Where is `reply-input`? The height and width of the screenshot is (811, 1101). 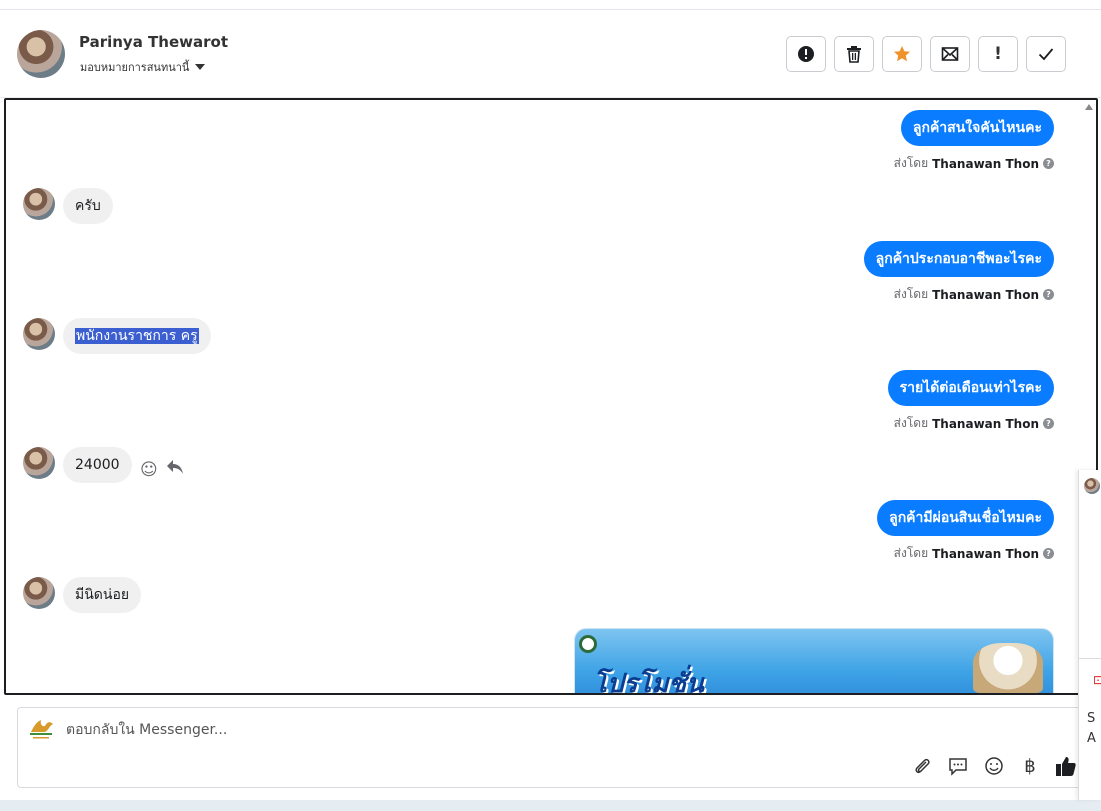
reply-input is located at coordinates (416, 730).